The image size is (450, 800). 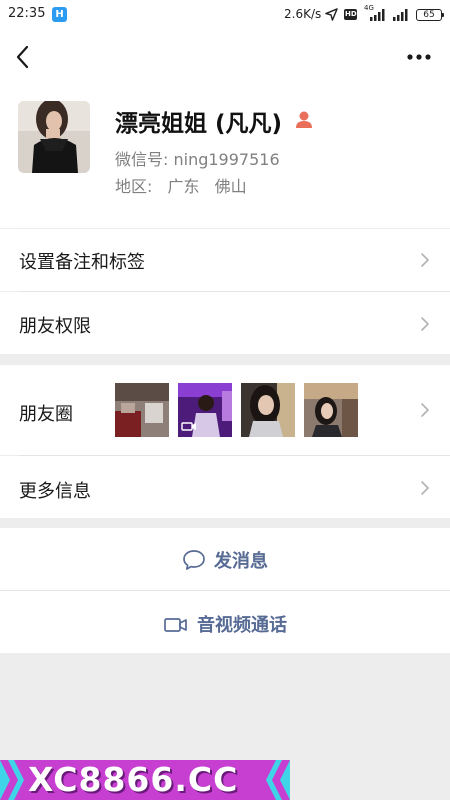 I want to click on battery-icon: 65, so click(x=430, y=15).